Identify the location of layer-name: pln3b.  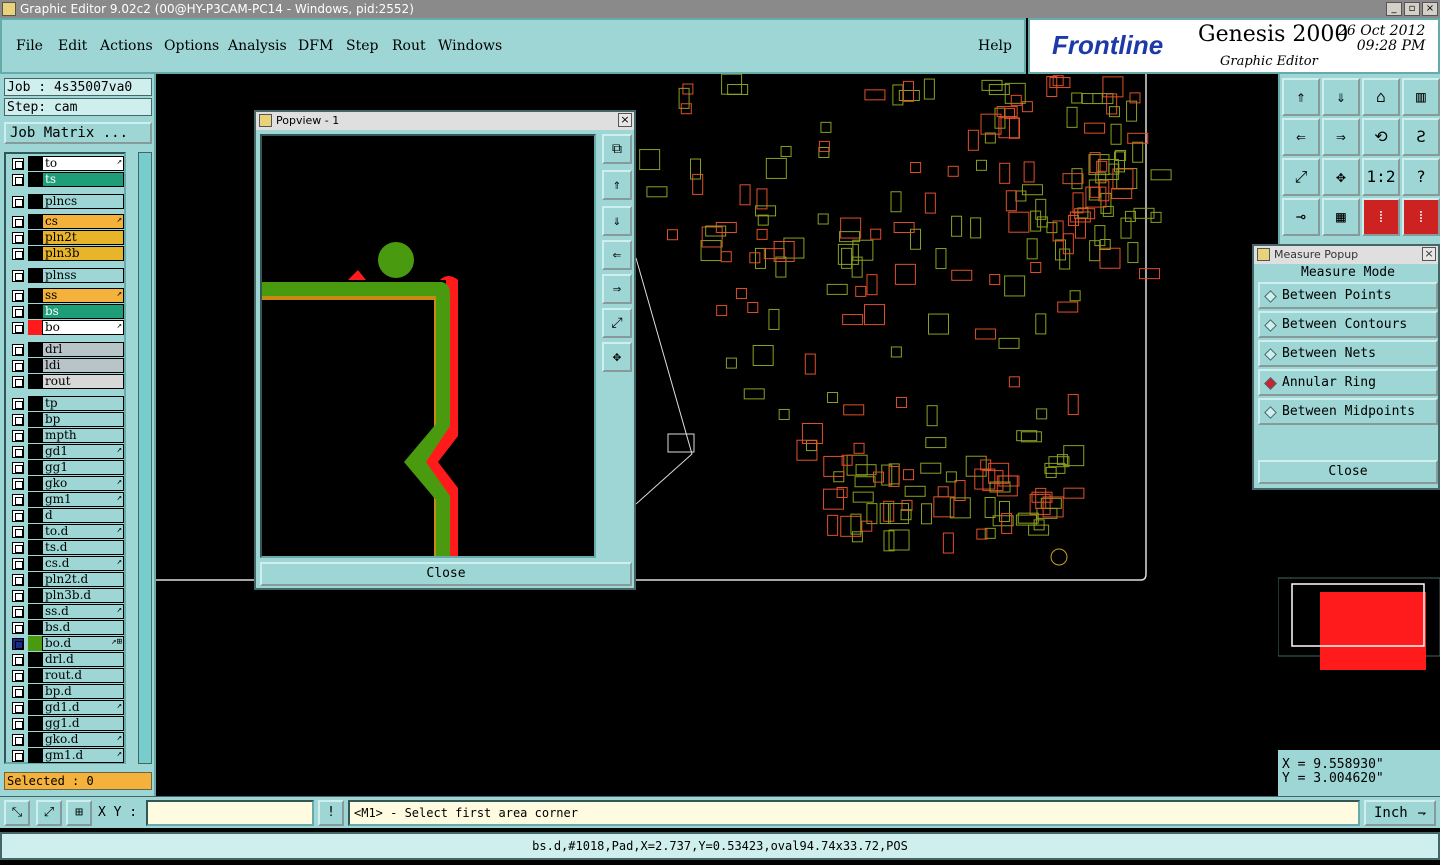
(83, 253).